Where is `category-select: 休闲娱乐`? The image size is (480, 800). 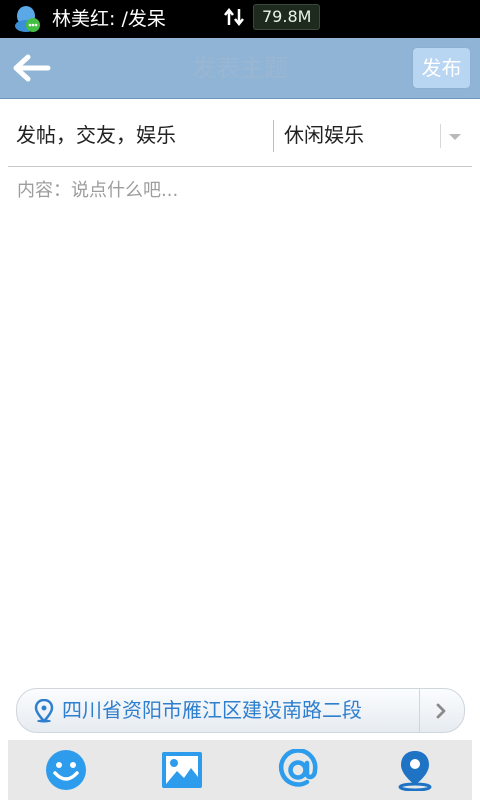
category-select: 休闲娱乐 is located at coordinates (324, 135).